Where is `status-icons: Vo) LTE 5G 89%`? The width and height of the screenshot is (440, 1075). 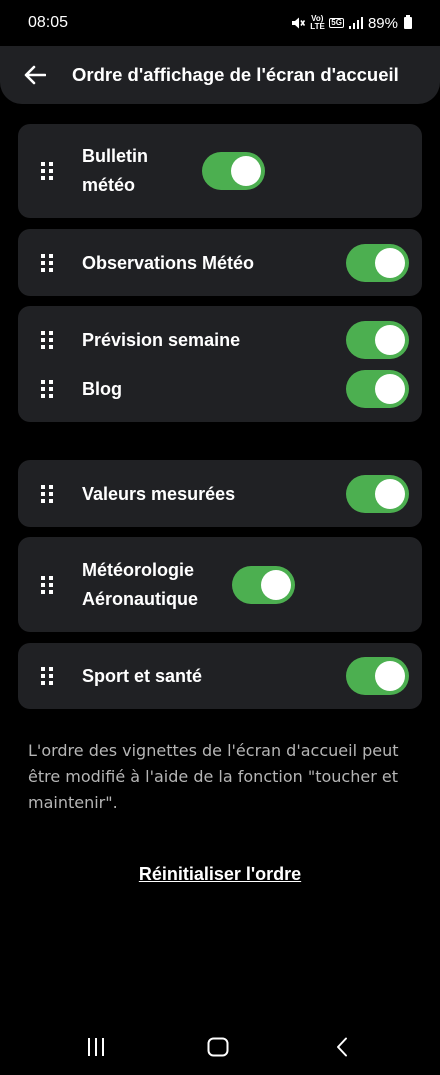
status-icons: Vo) LTE 5G 89% is located at coordinates (351, 23).